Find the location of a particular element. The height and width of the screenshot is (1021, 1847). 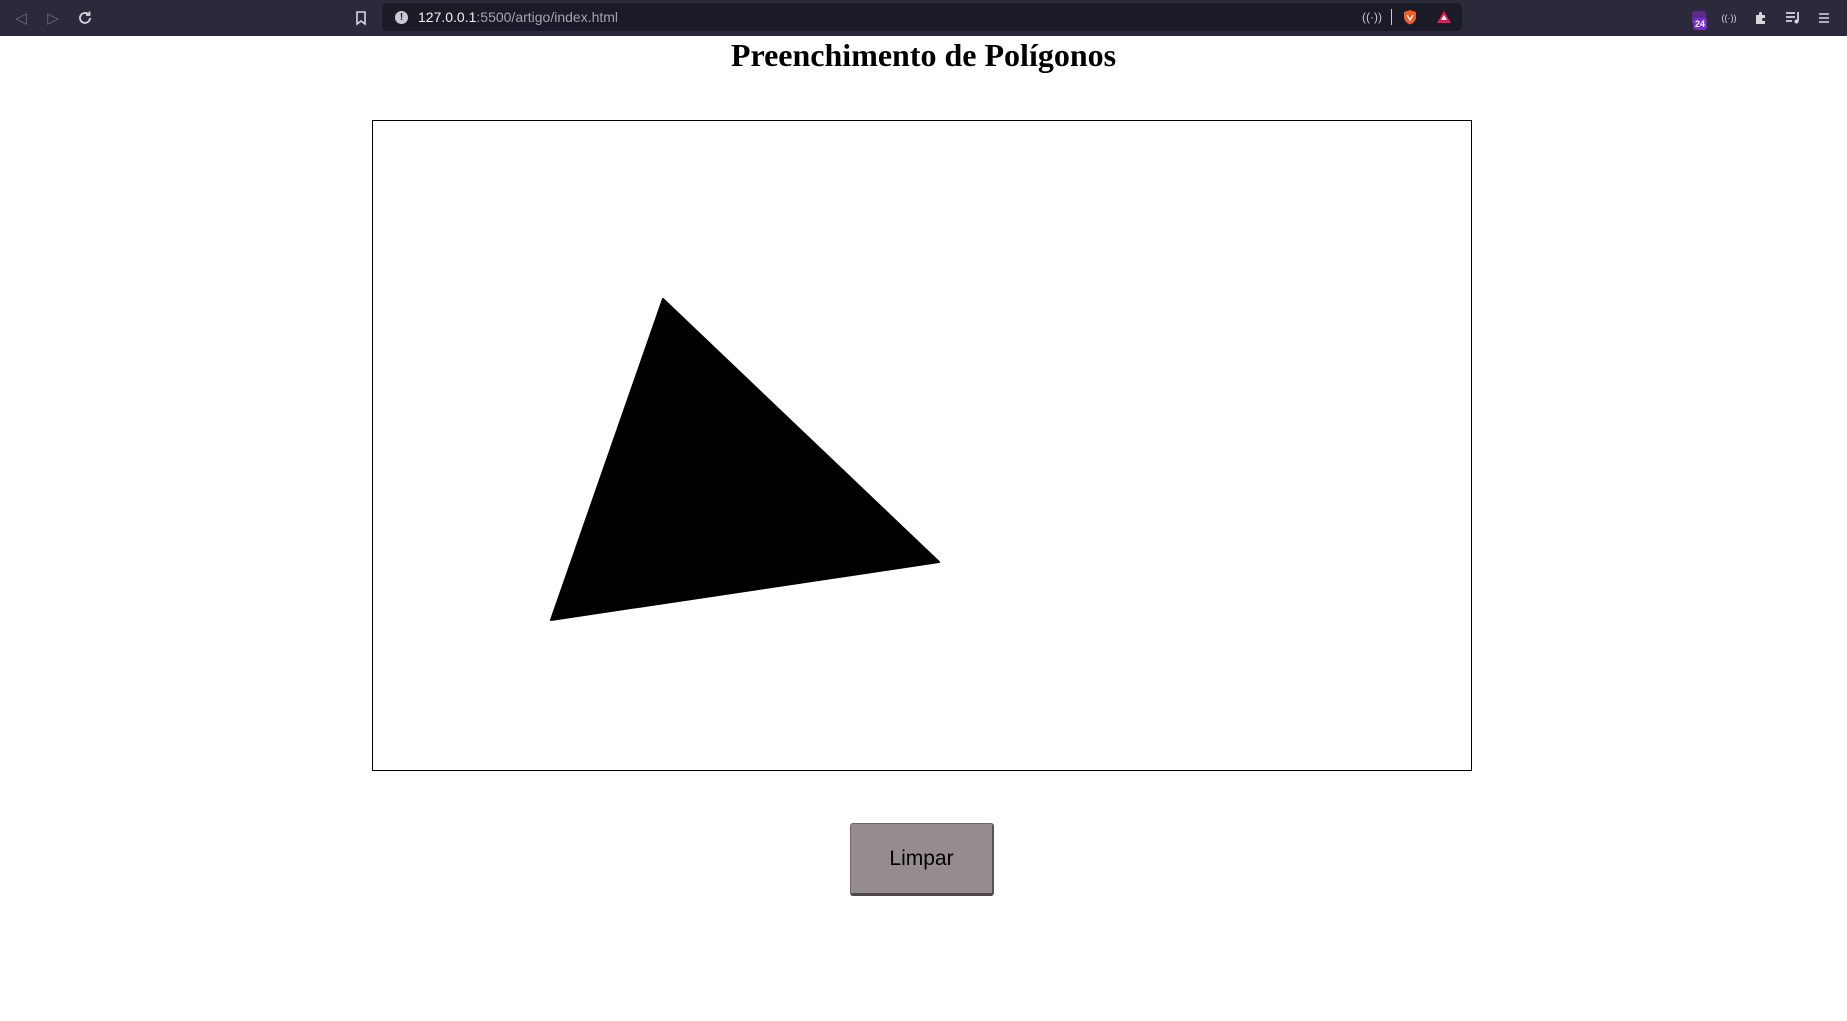

filled-polygon is located at coordinates (745, 459).